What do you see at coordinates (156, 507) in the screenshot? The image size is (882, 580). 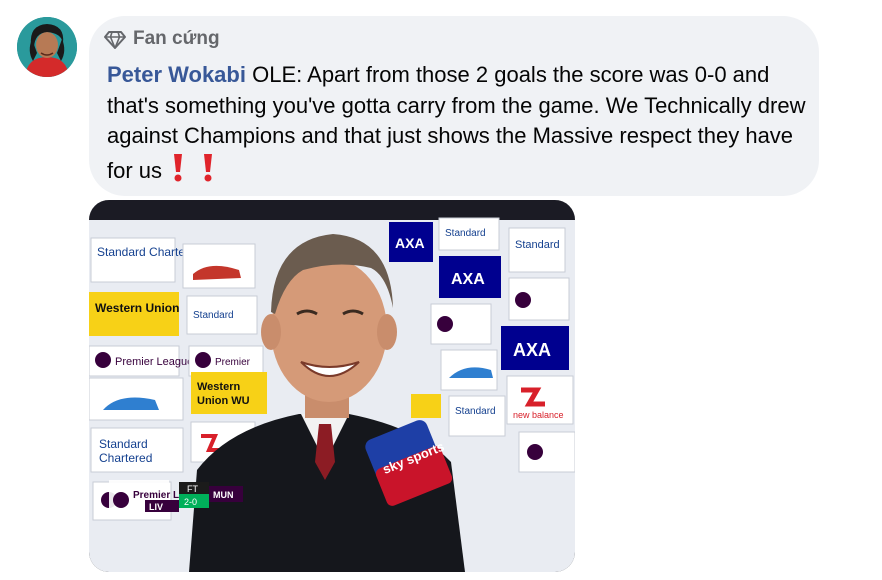 I see `scoreboard-home: LIV` at bounding box center [156, 507].